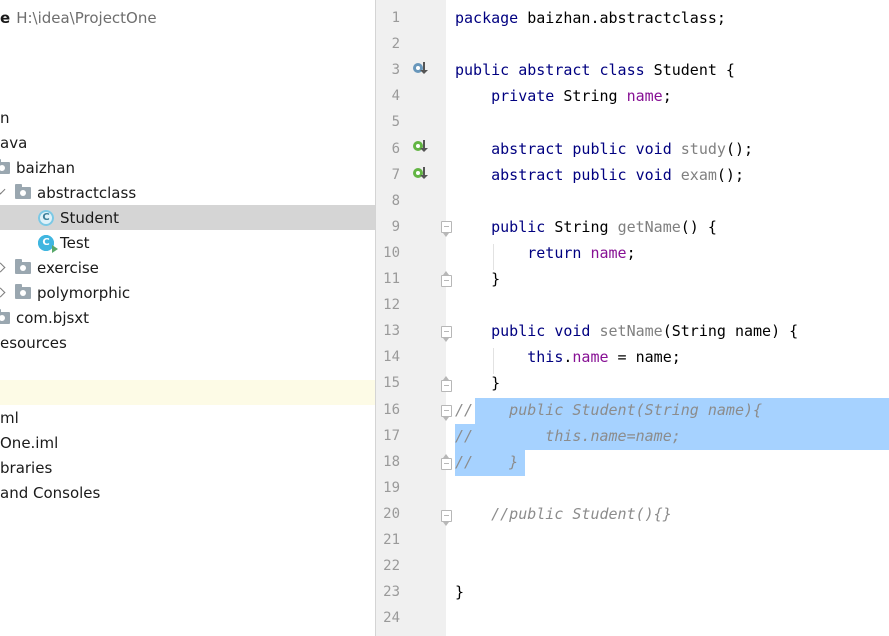 The height and width of the screenshot is (636, 889). Describe the element at coordinates (187, 192) in the screenshot. I see `tree-item-package-abstractclass: abstractclass` at that location.